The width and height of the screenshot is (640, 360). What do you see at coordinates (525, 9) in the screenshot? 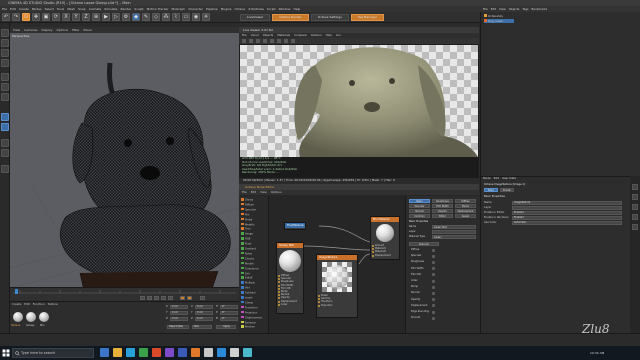
I see `object-manager-menu-tags: Tags` at bounding box center [525, 9].